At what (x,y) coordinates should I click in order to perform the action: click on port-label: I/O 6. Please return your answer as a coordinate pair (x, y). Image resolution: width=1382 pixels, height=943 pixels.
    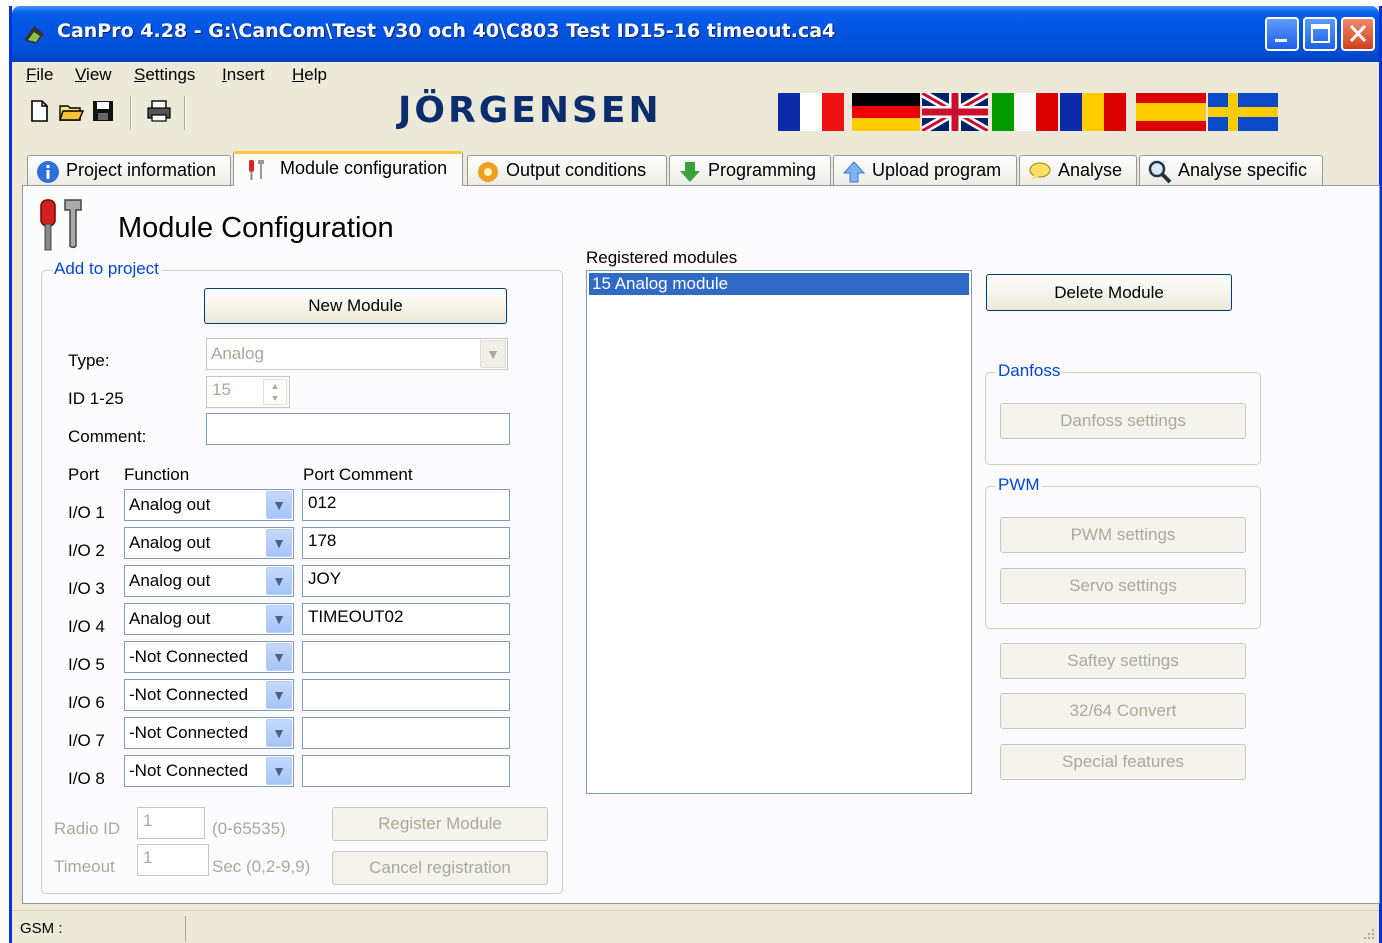
    Looking at the image, I should click on (86, 702).